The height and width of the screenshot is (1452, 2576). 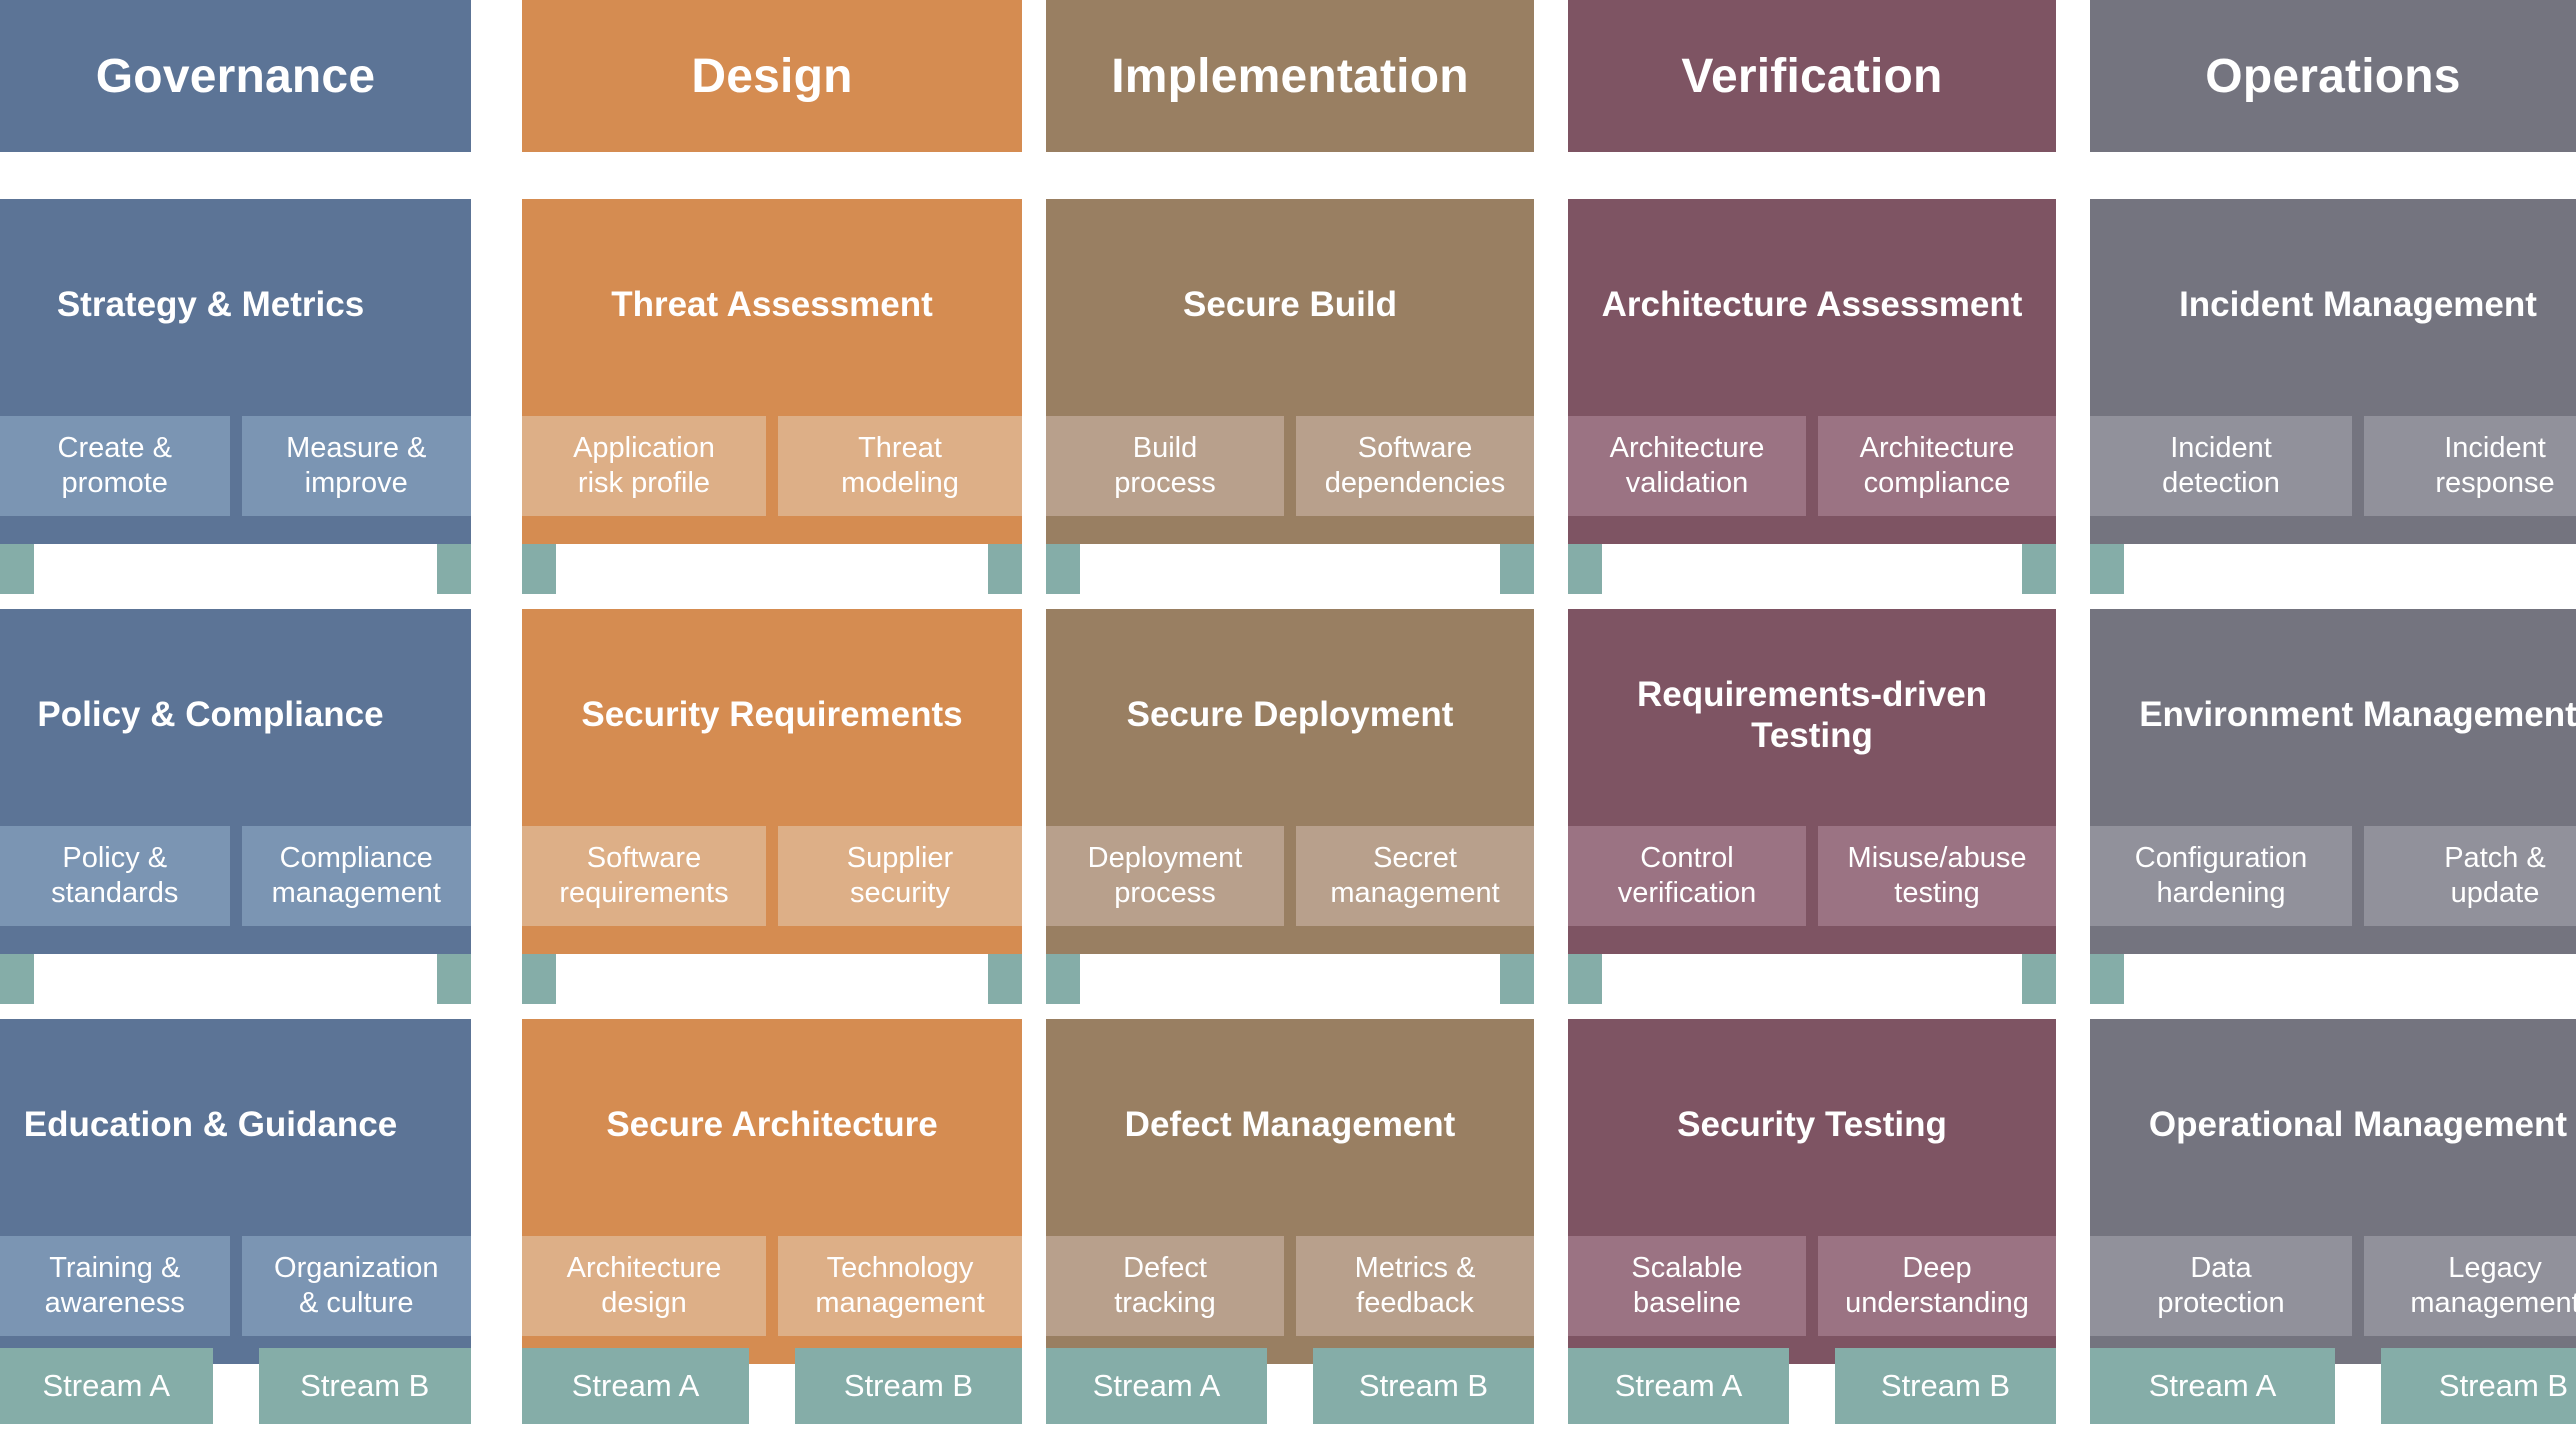 I want to click on practice-title: Operational Management, so click(x=2358, y=1125).